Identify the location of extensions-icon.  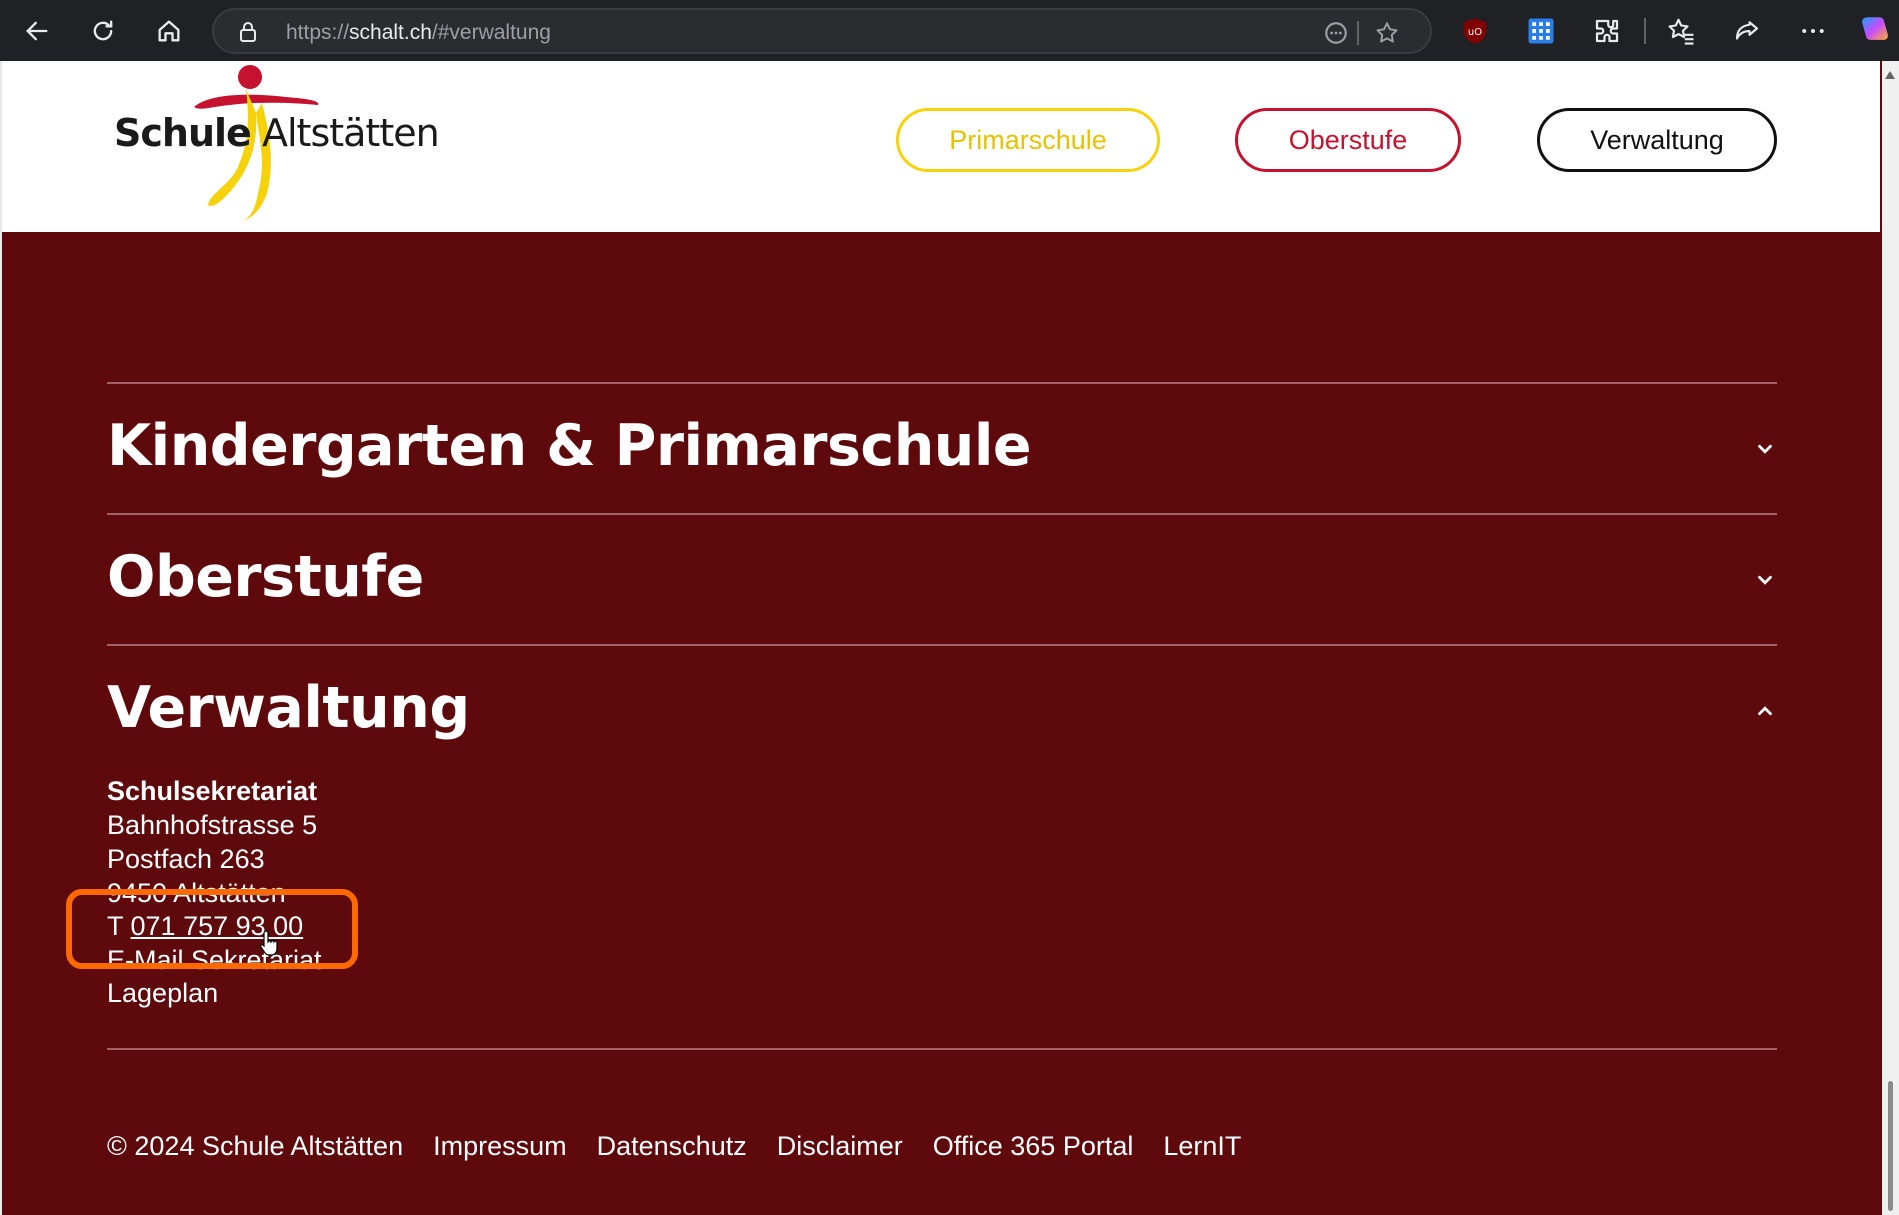
(1607, 31).